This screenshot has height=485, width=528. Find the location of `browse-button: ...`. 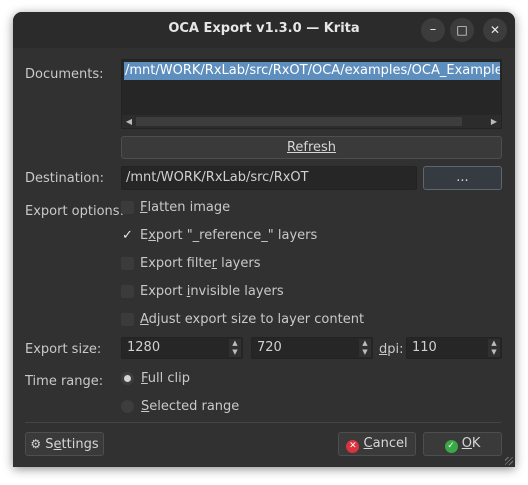

browse-button: ... is located at coordinates (462, 178).